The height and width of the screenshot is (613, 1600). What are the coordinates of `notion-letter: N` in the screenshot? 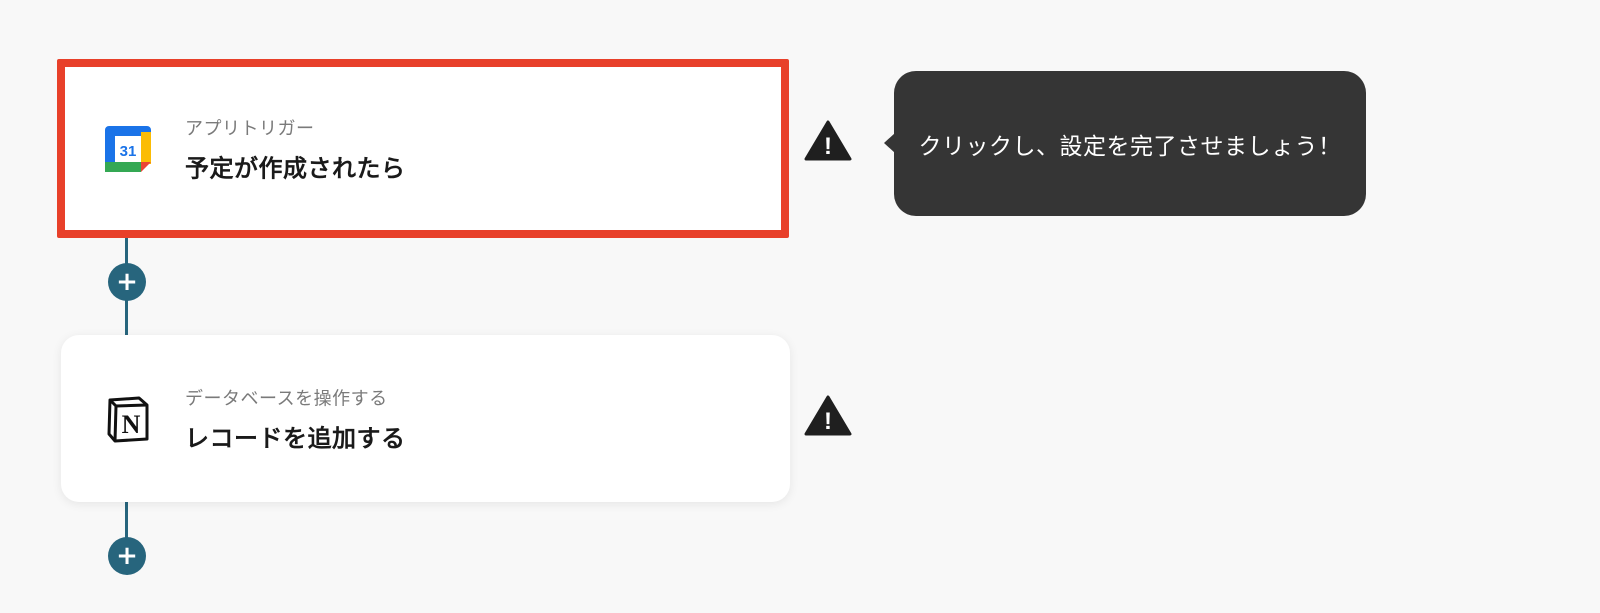 It's located at (131, 424).